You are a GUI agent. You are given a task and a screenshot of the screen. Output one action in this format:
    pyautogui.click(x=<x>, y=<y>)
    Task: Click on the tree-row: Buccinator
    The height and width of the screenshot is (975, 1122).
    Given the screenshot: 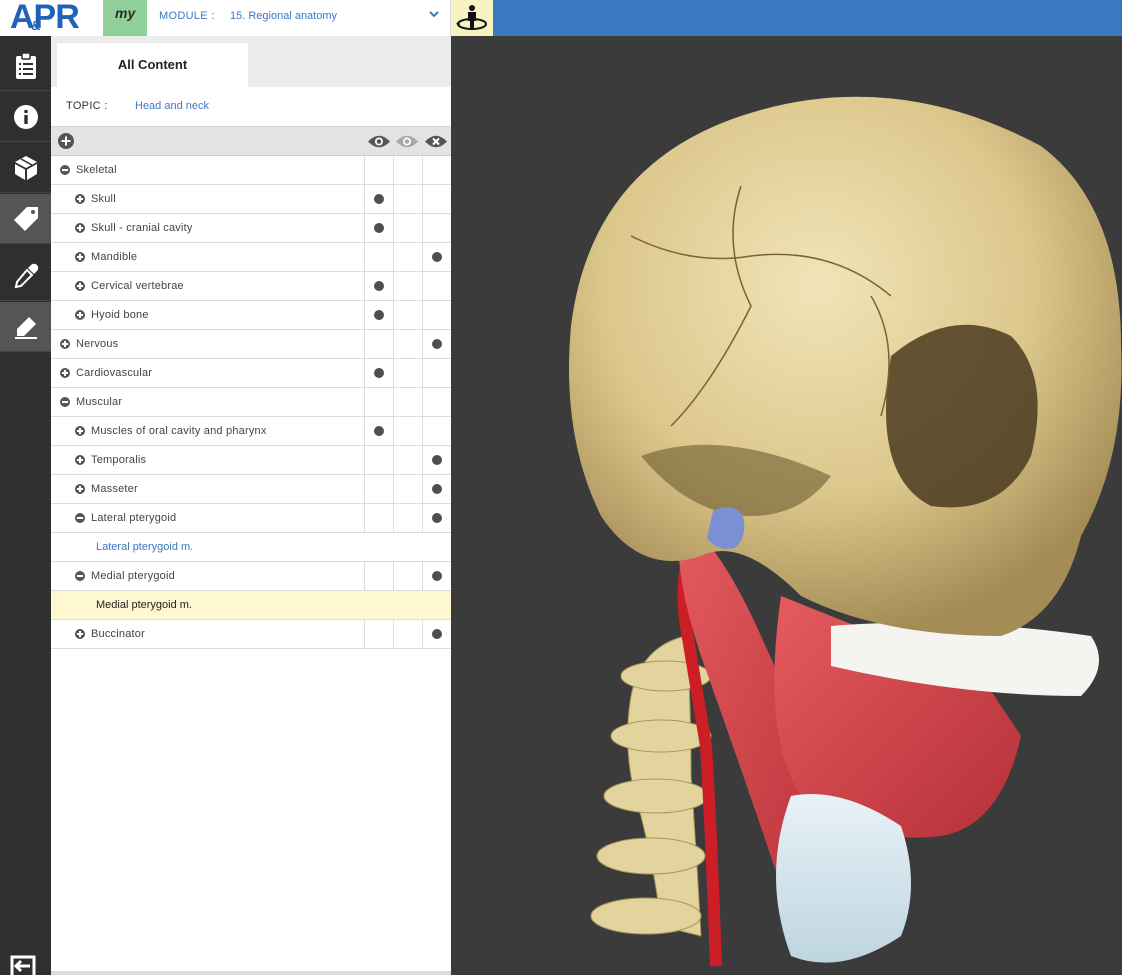 What is the action you would take?
    pyautogui.click(x=251, y=634)
    